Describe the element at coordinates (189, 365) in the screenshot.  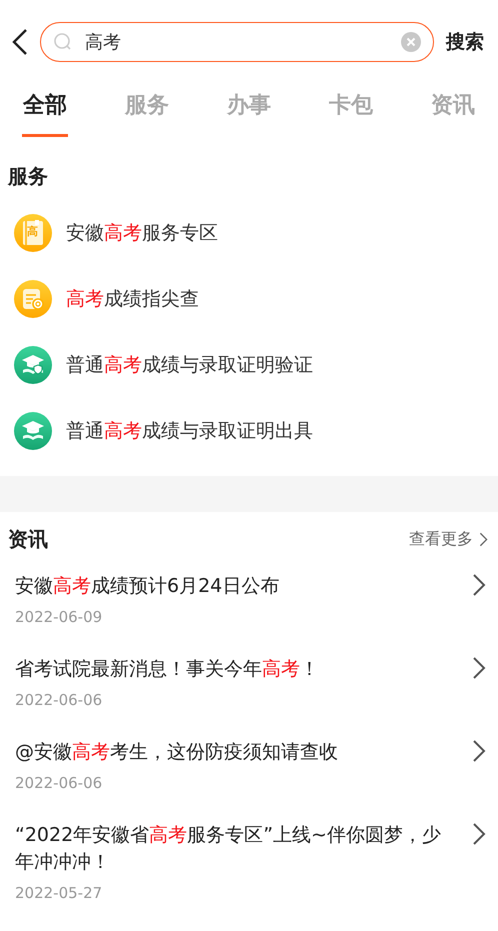
I see `service-link: 普通高考成绩与录取证明验证` at that location.